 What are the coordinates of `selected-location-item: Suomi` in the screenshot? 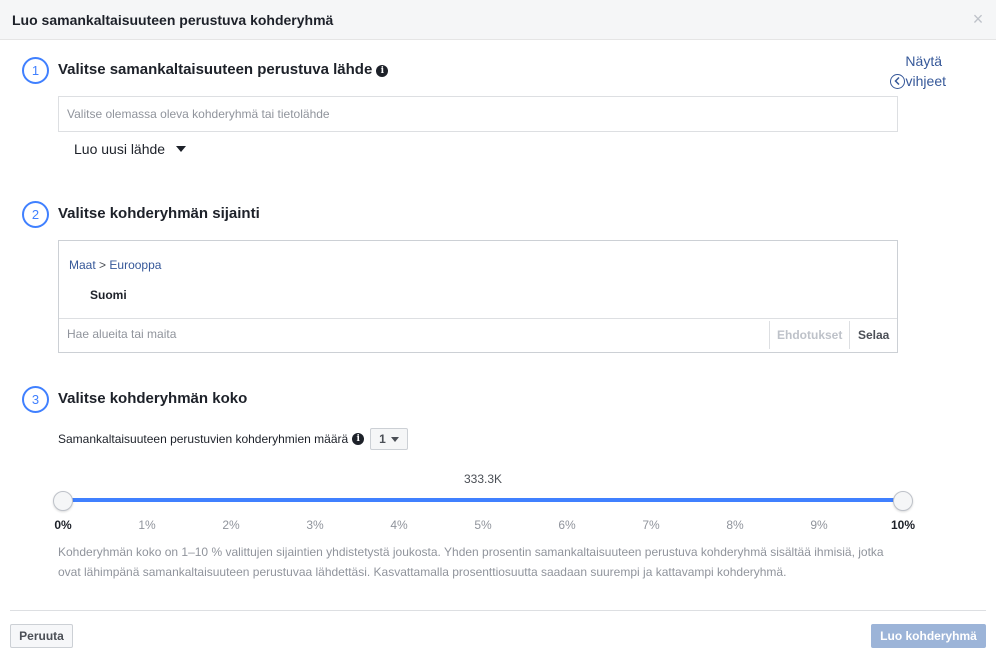 It's located at (108, 295).